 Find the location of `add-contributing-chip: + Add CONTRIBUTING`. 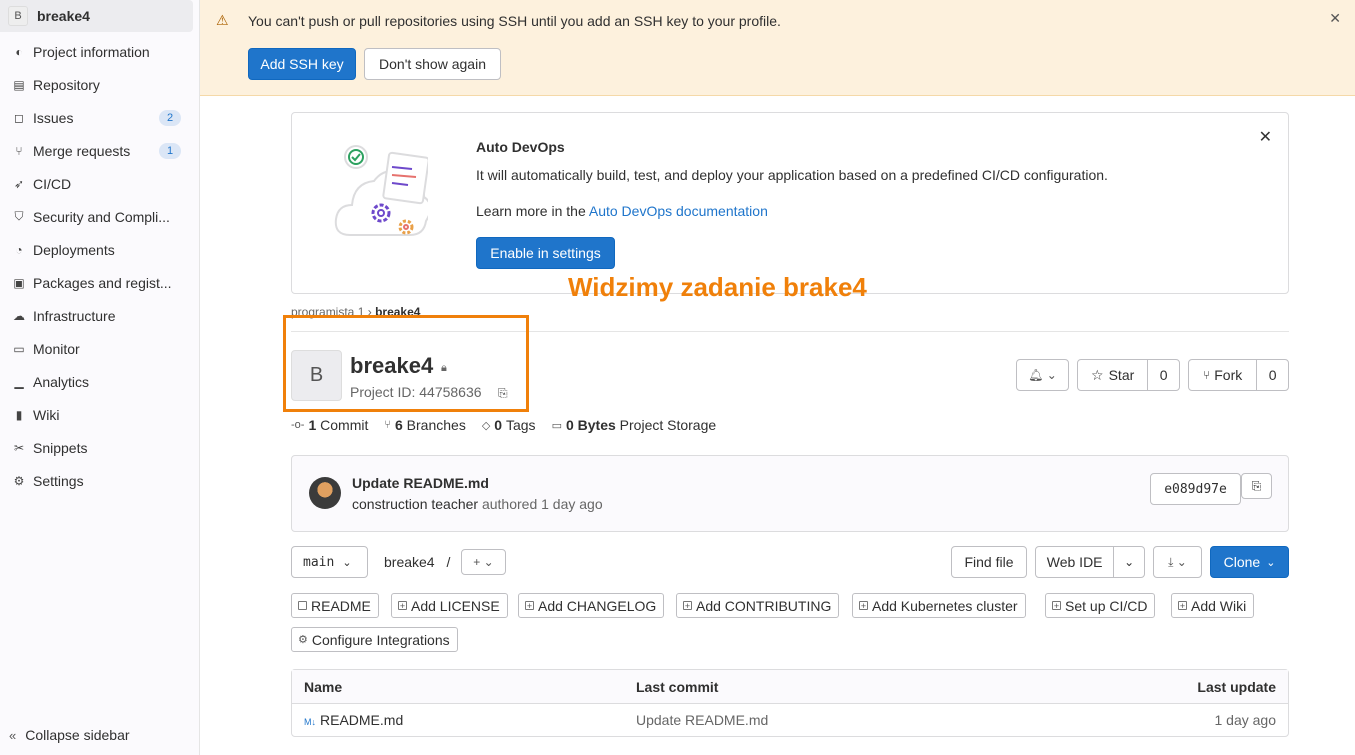

add-contributing-chip: + Add CONTRIBUTING is located at coordinates (758, 605).